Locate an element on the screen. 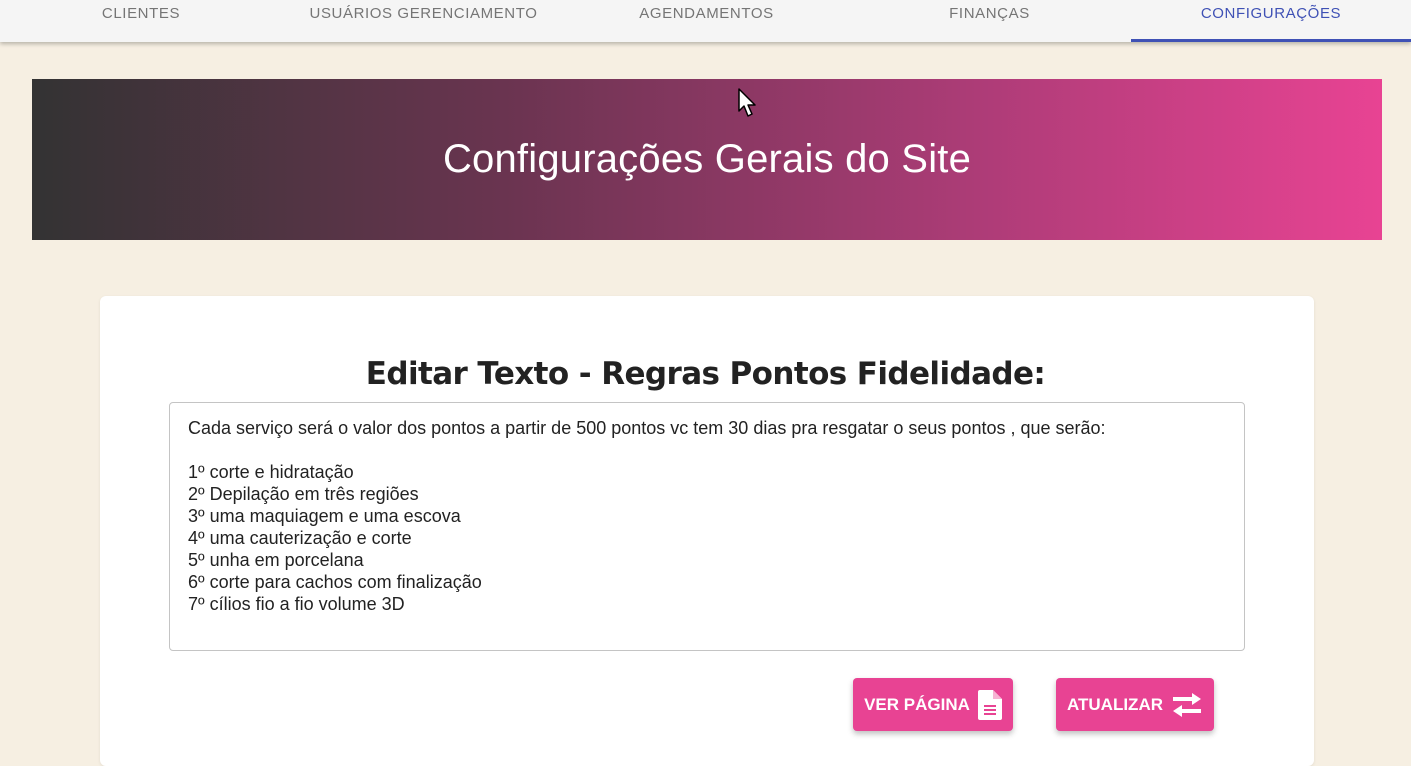 Image resolution: width=1411 pixels, height=766 pixels. tab-agendamentos: AGENDAMENTOS is located at coordinates (706, 21).